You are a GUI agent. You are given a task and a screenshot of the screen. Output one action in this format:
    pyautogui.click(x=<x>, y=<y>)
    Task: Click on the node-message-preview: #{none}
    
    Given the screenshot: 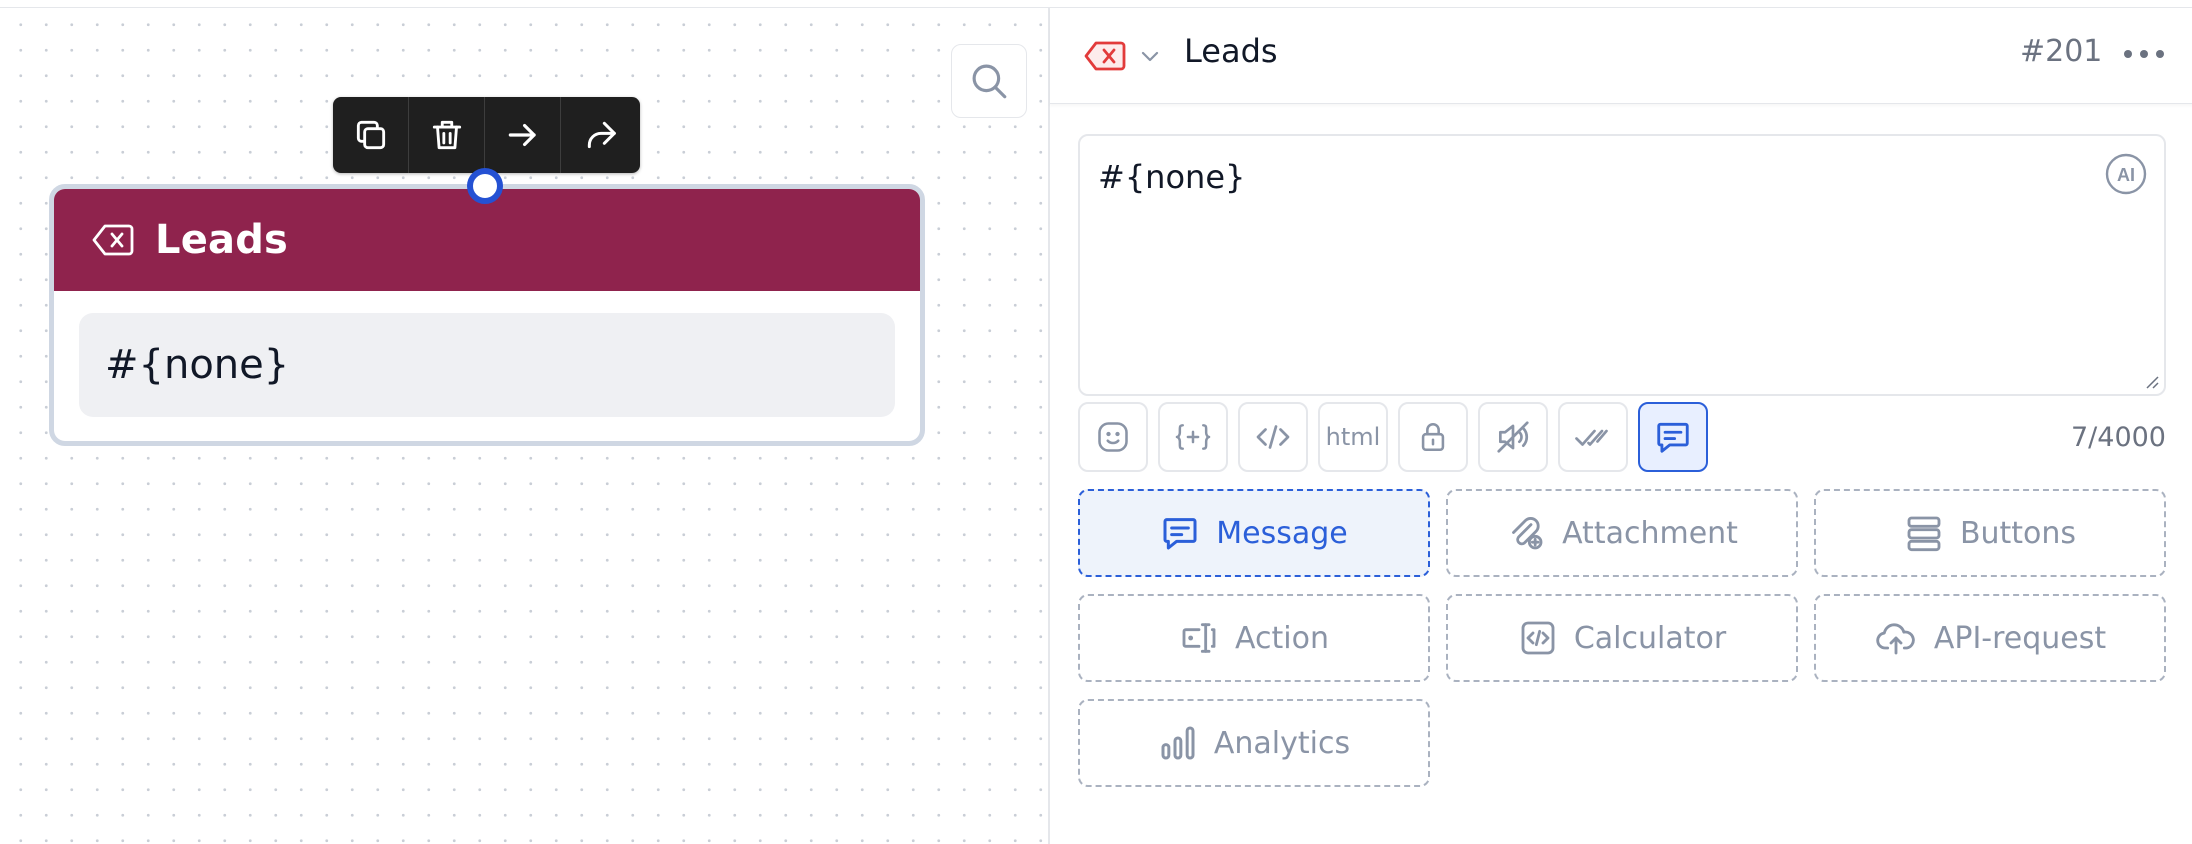 What is the action you would take?
    pyautogui.click(x=487, y=365)
    